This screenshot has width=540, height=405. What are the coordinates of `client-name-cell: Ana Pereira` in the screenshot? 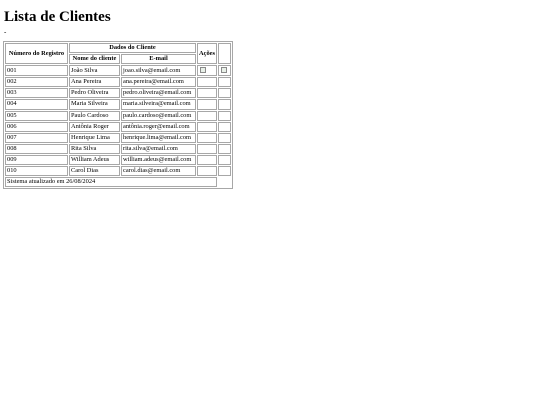 It's located at (94, 82).